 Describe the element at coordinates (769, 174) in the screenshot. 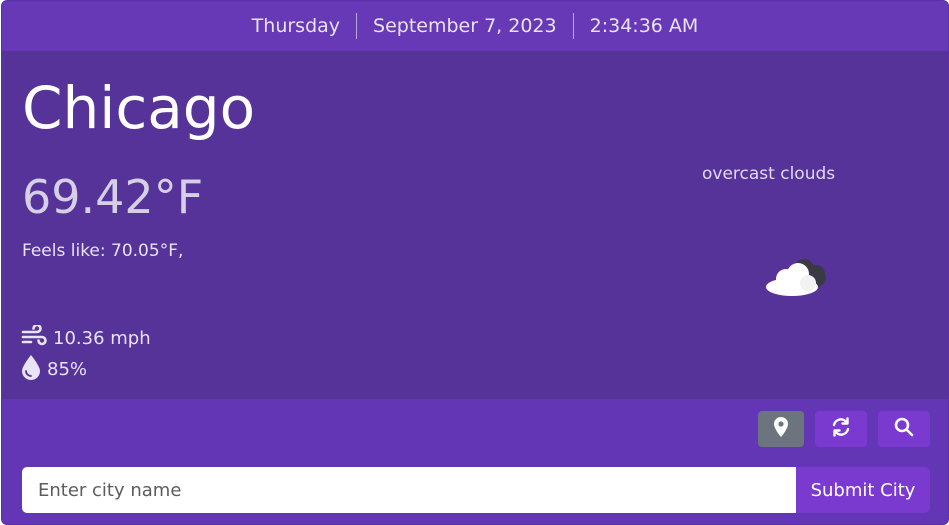

I see `weather-description: overcast clouds` at that location.